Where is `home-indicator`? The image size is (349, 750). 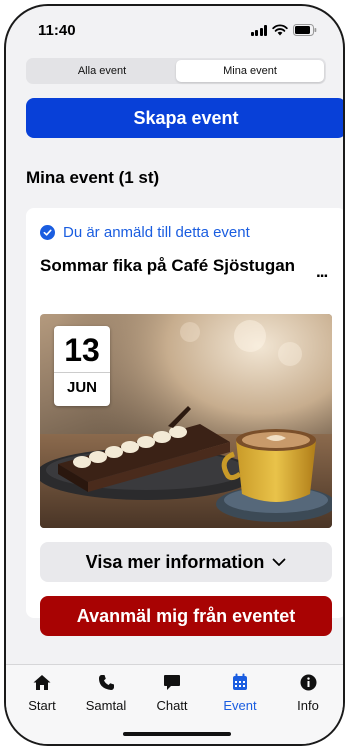
home-indicator is located at coordinates (177, 734).